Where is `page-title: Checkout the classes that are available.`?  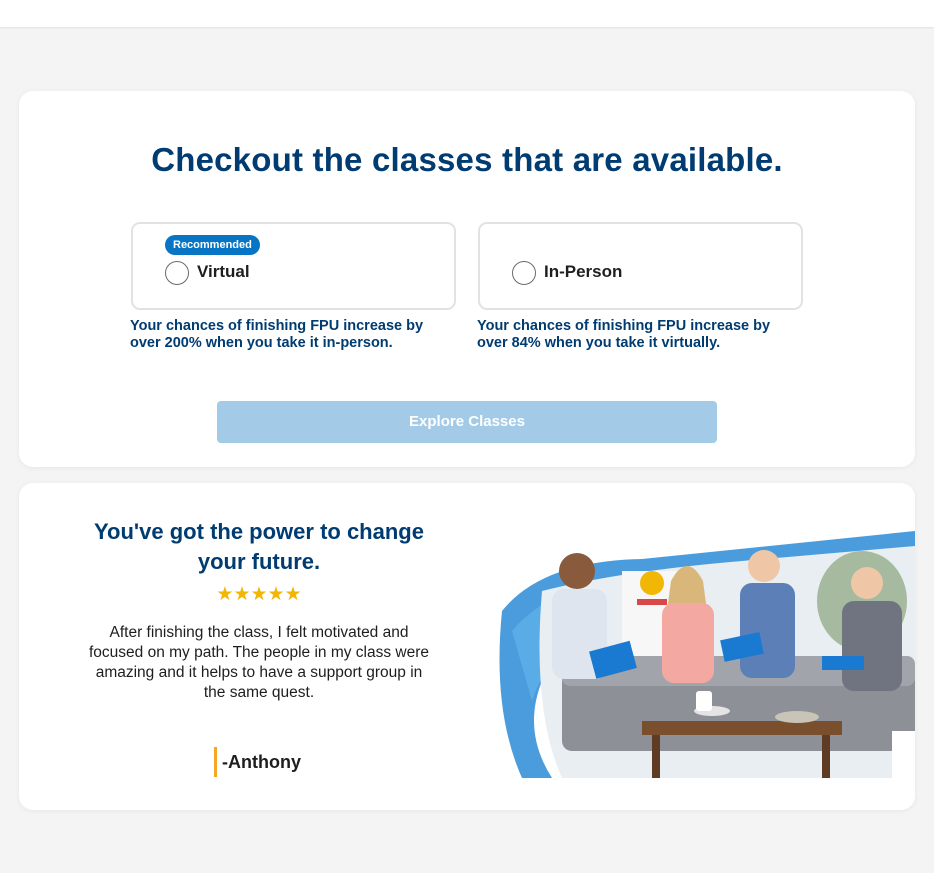
page-title: Checkout the classes that are available. is located at coordinates (467, 159).